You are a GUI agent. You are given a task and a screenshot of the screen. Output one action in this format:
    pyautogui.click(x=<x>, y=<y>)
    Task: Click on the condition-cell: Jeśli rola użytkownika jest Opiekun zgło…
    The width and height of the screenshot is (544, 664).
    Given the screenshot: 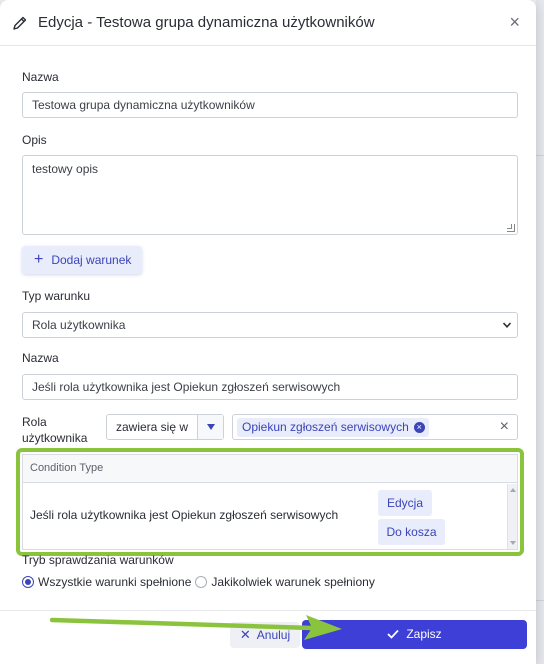 What is the action you would take?
    pyautogui.click(x=184, y=515)
    